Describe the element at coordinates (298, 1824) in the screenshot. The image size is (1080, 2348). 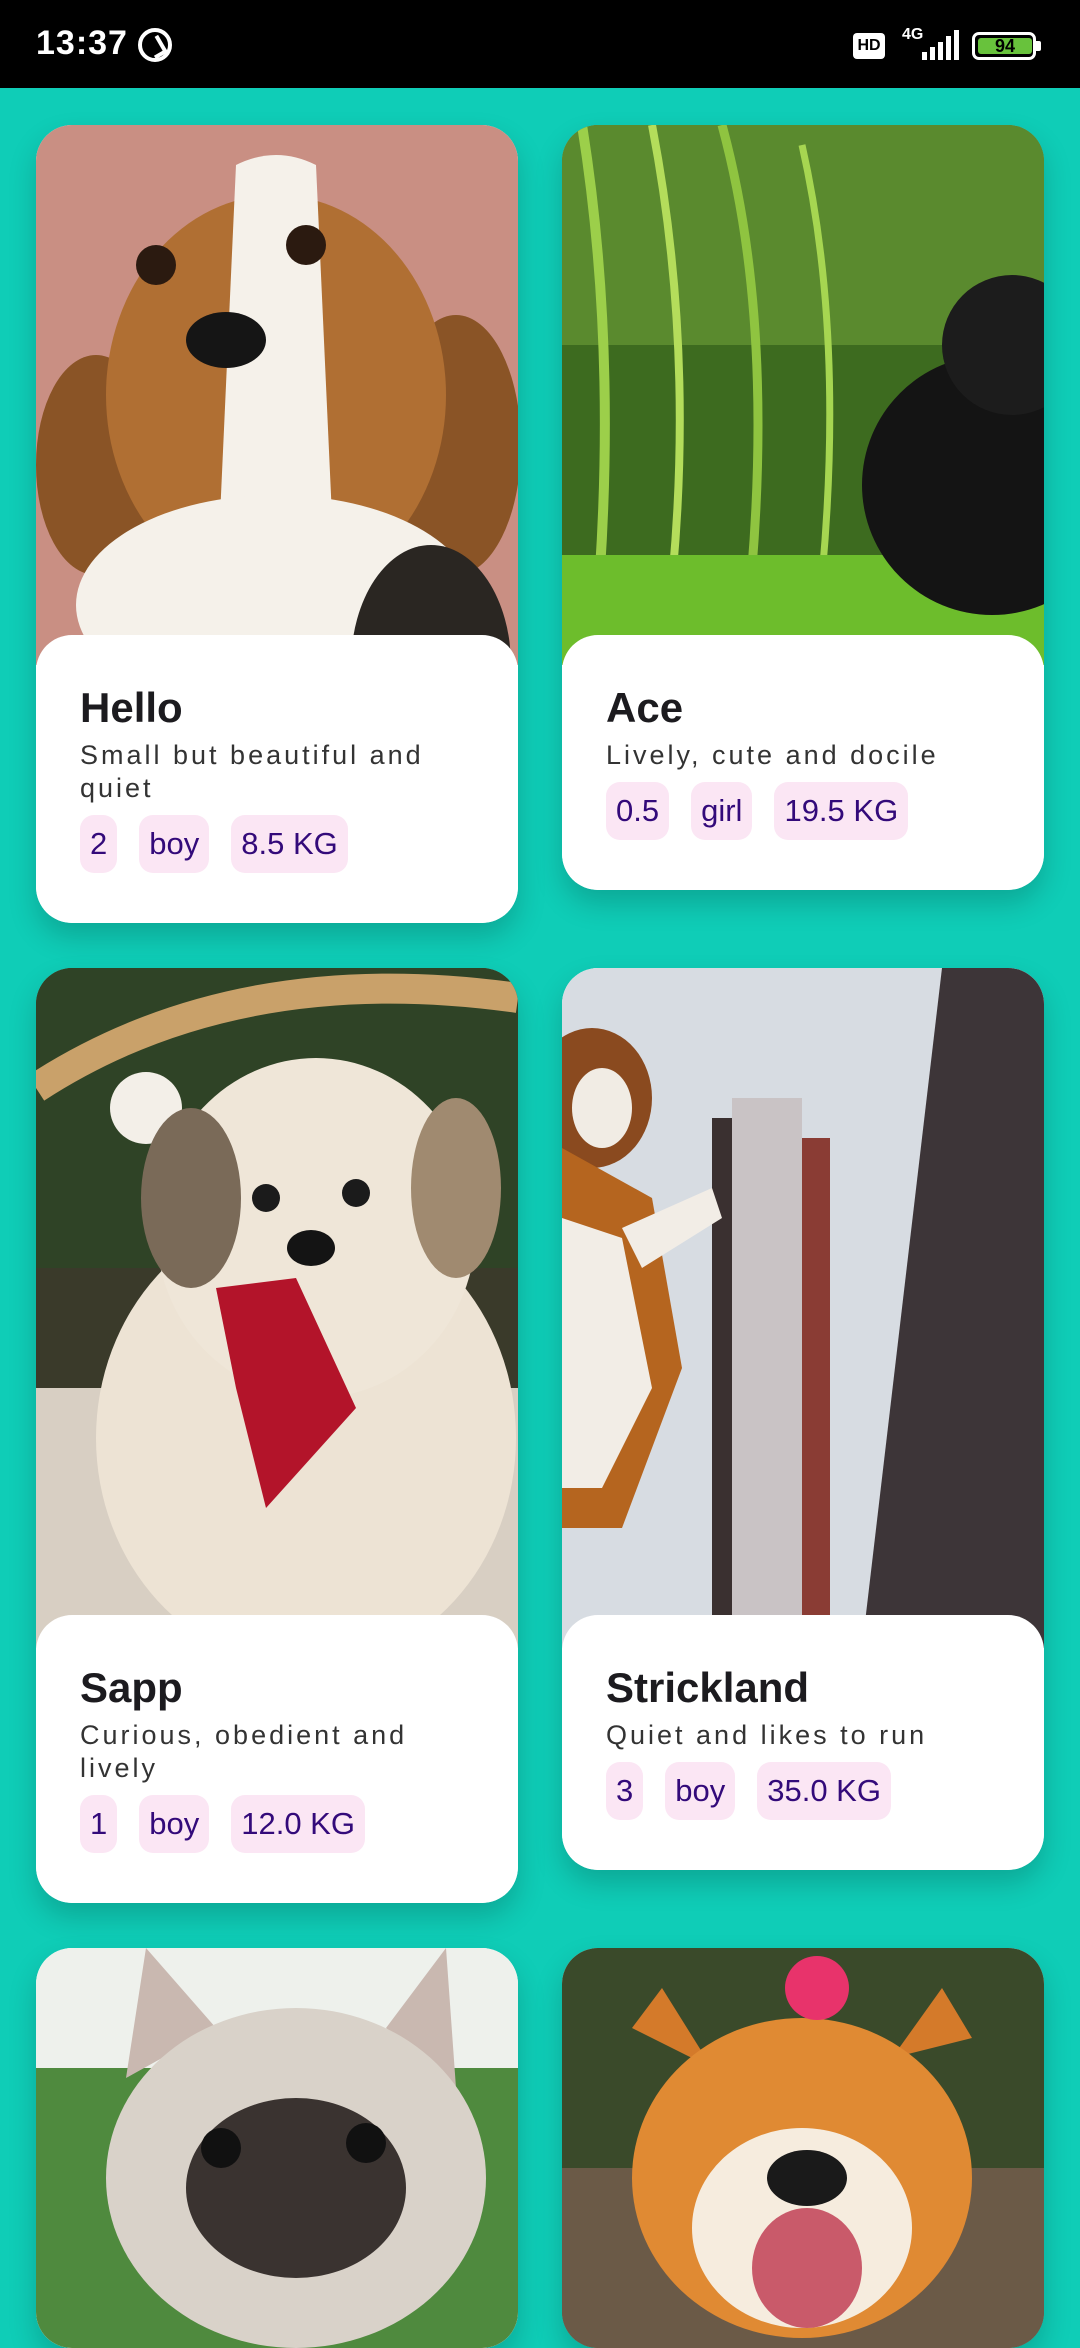
I see `weight-tag: 12.0 KG` at that location.